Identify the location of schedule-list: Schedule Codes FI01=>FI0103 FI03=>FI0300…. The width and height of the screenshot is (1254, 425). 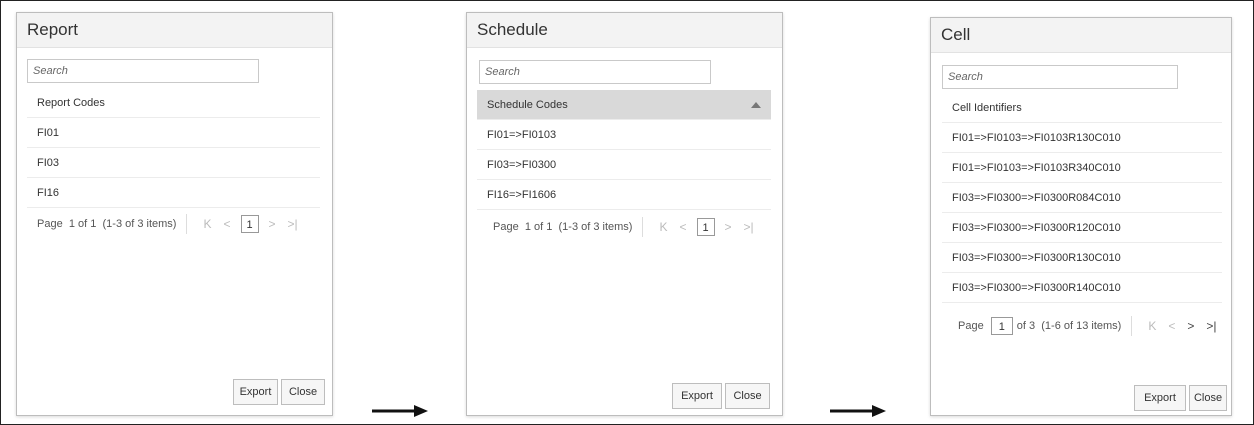
(624, 150).